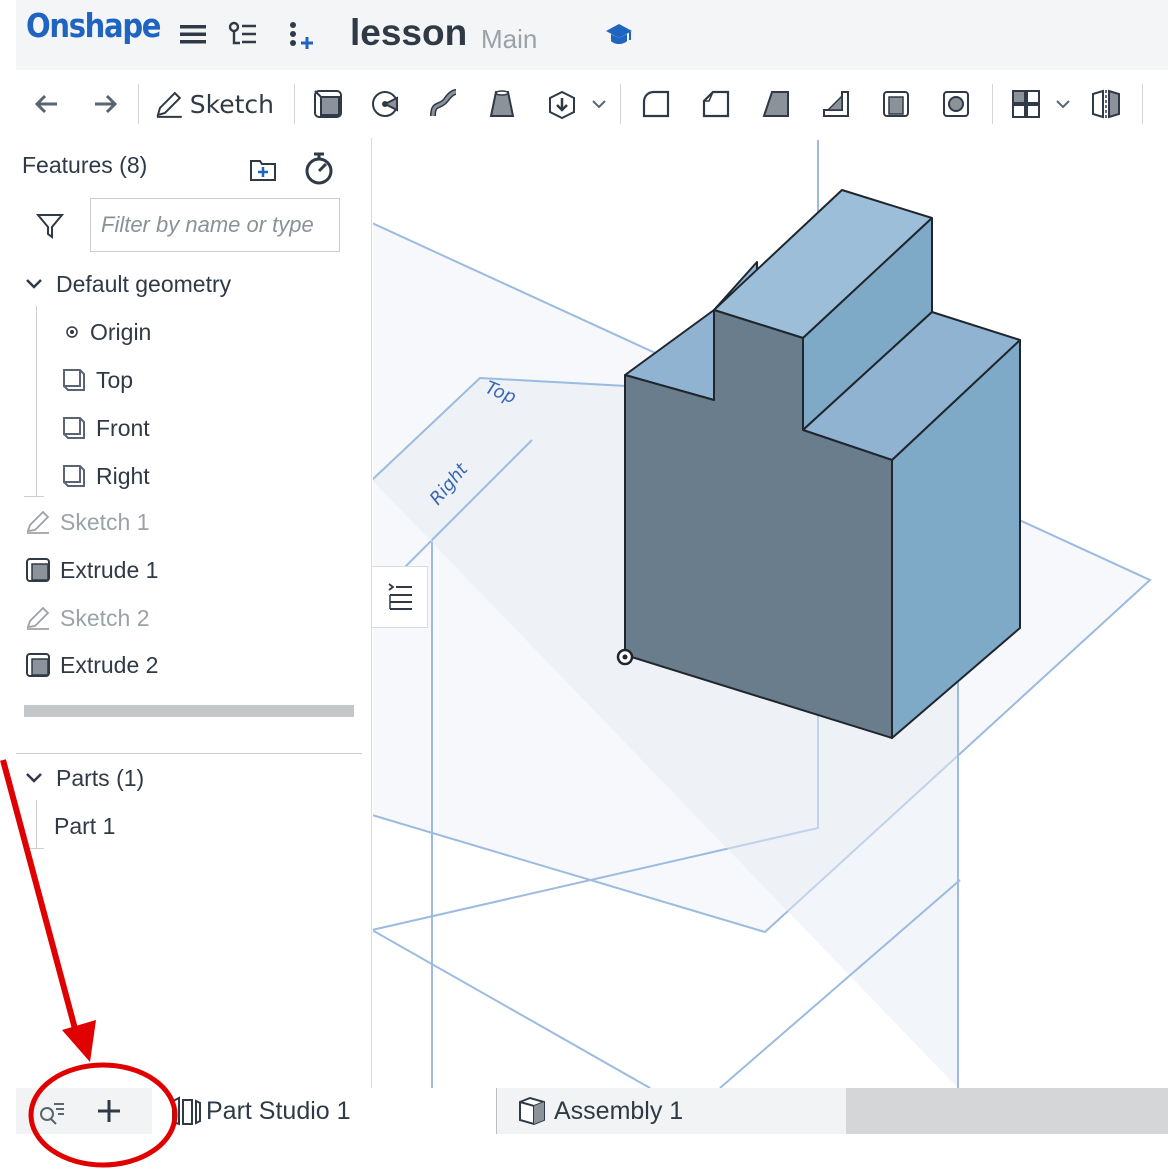 The image size is (1168, 1172). I want to click on parts-group: Parts (1), so click(82, 778).